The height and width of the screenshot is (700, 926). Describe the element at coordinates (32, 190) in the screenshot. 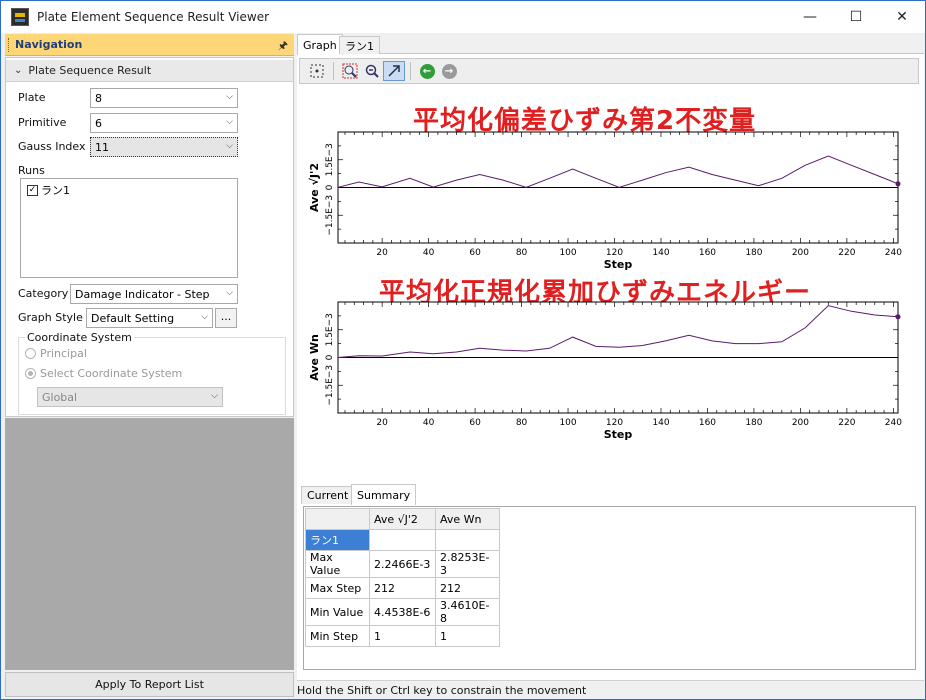

I see `checkbox-checked-icon: ✓` at that location.